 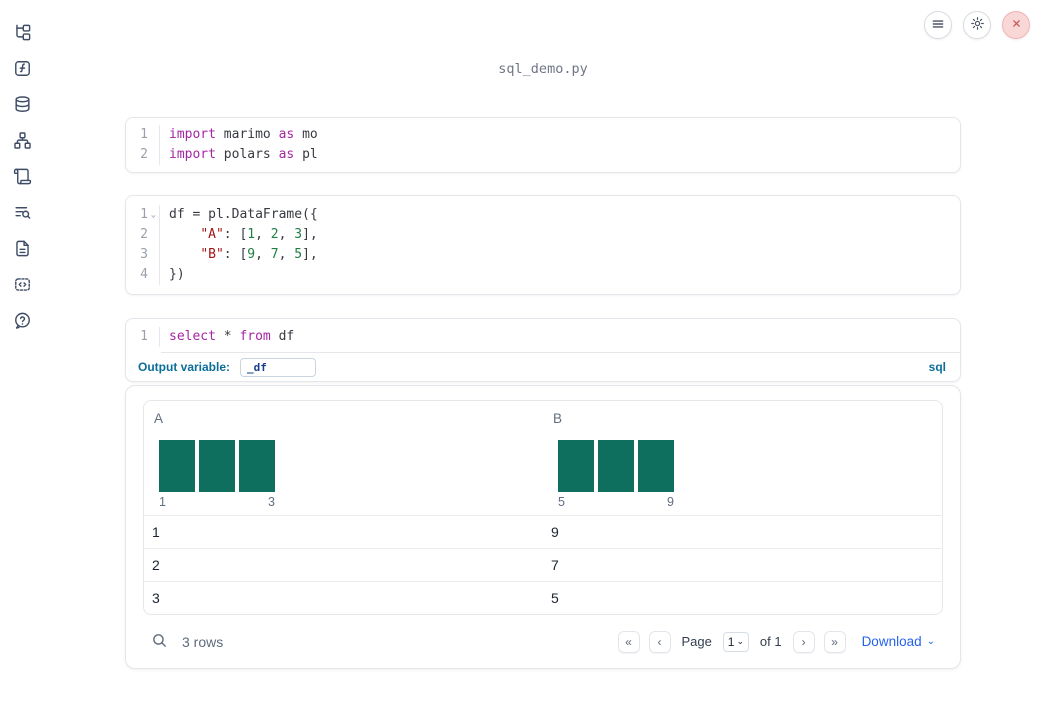 I want to click on histogram-min-label: 5, so click(x=561, y=502).